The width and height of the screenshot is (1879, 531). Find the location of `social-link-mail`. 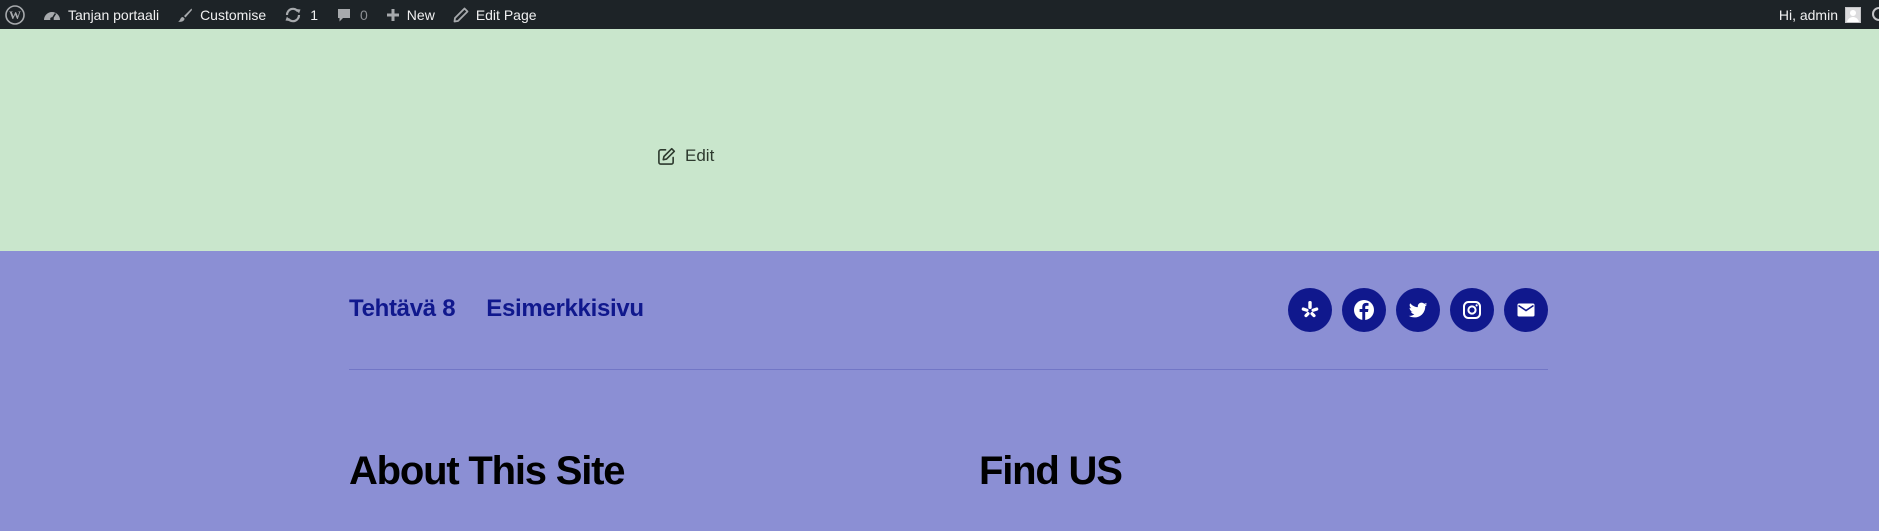

social-link-mail is located at coordinates (1526, 310).